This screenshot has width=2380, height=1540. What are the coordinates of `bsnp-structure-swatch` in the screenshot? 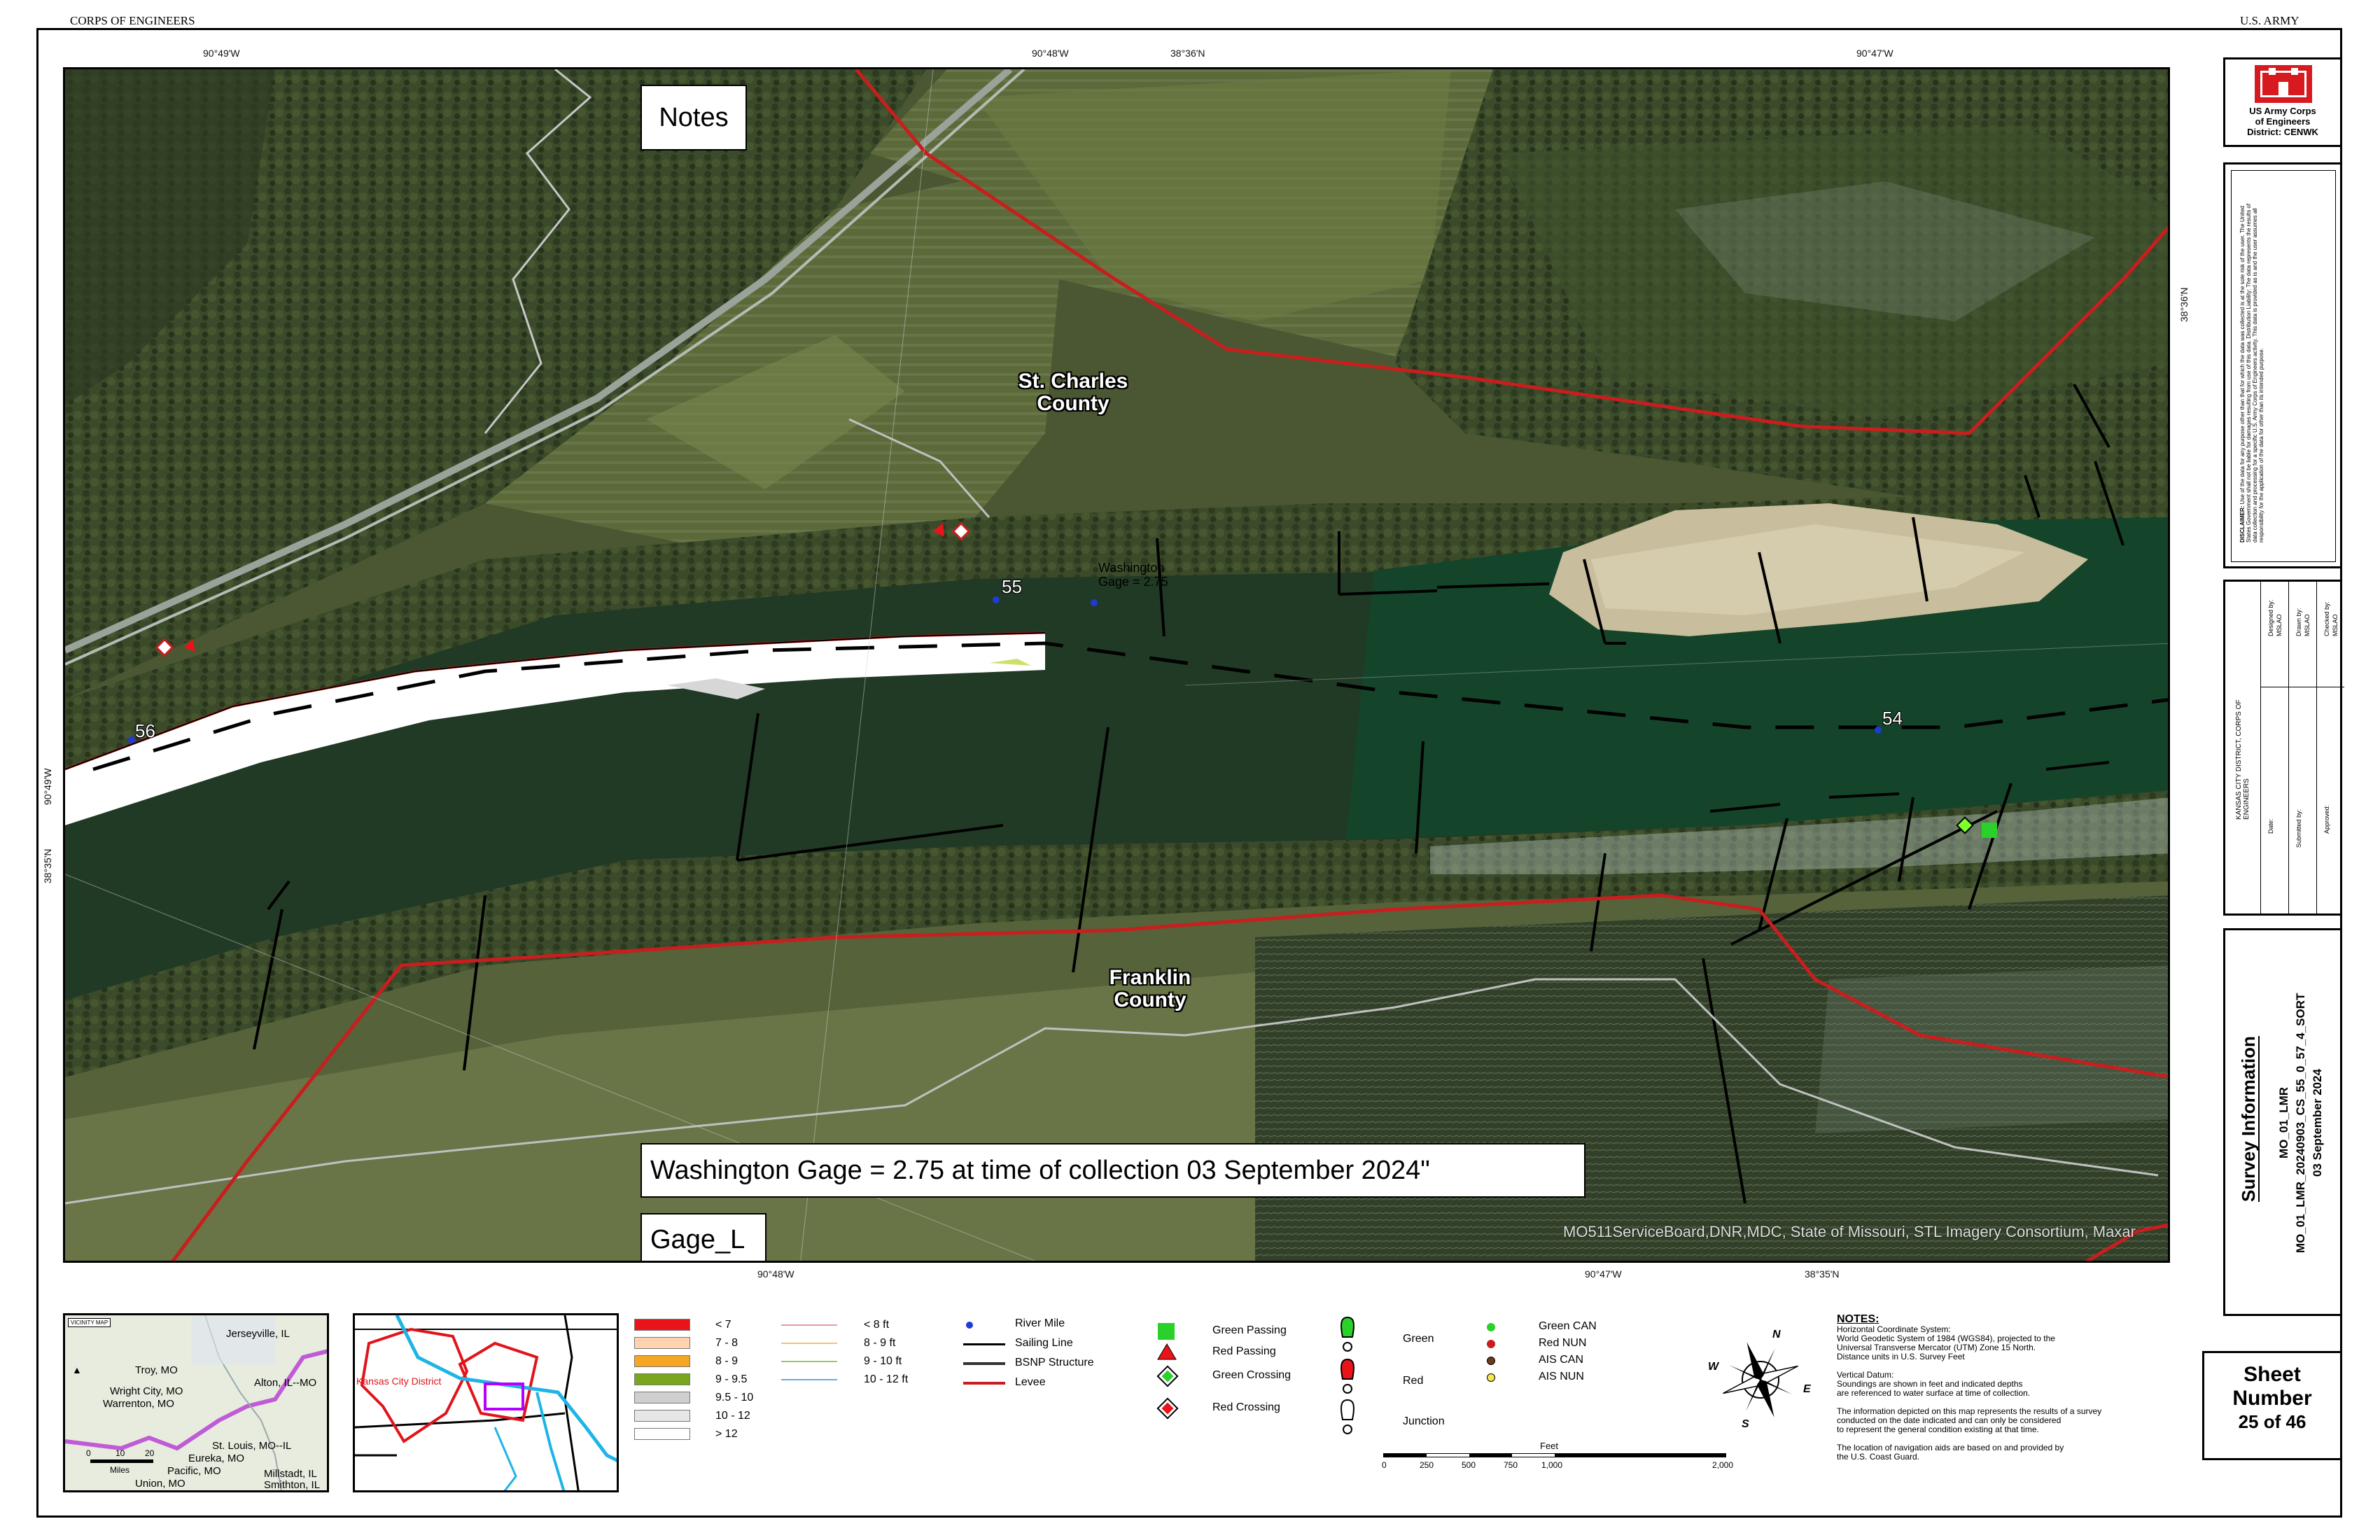 It's located at (984, 1363).